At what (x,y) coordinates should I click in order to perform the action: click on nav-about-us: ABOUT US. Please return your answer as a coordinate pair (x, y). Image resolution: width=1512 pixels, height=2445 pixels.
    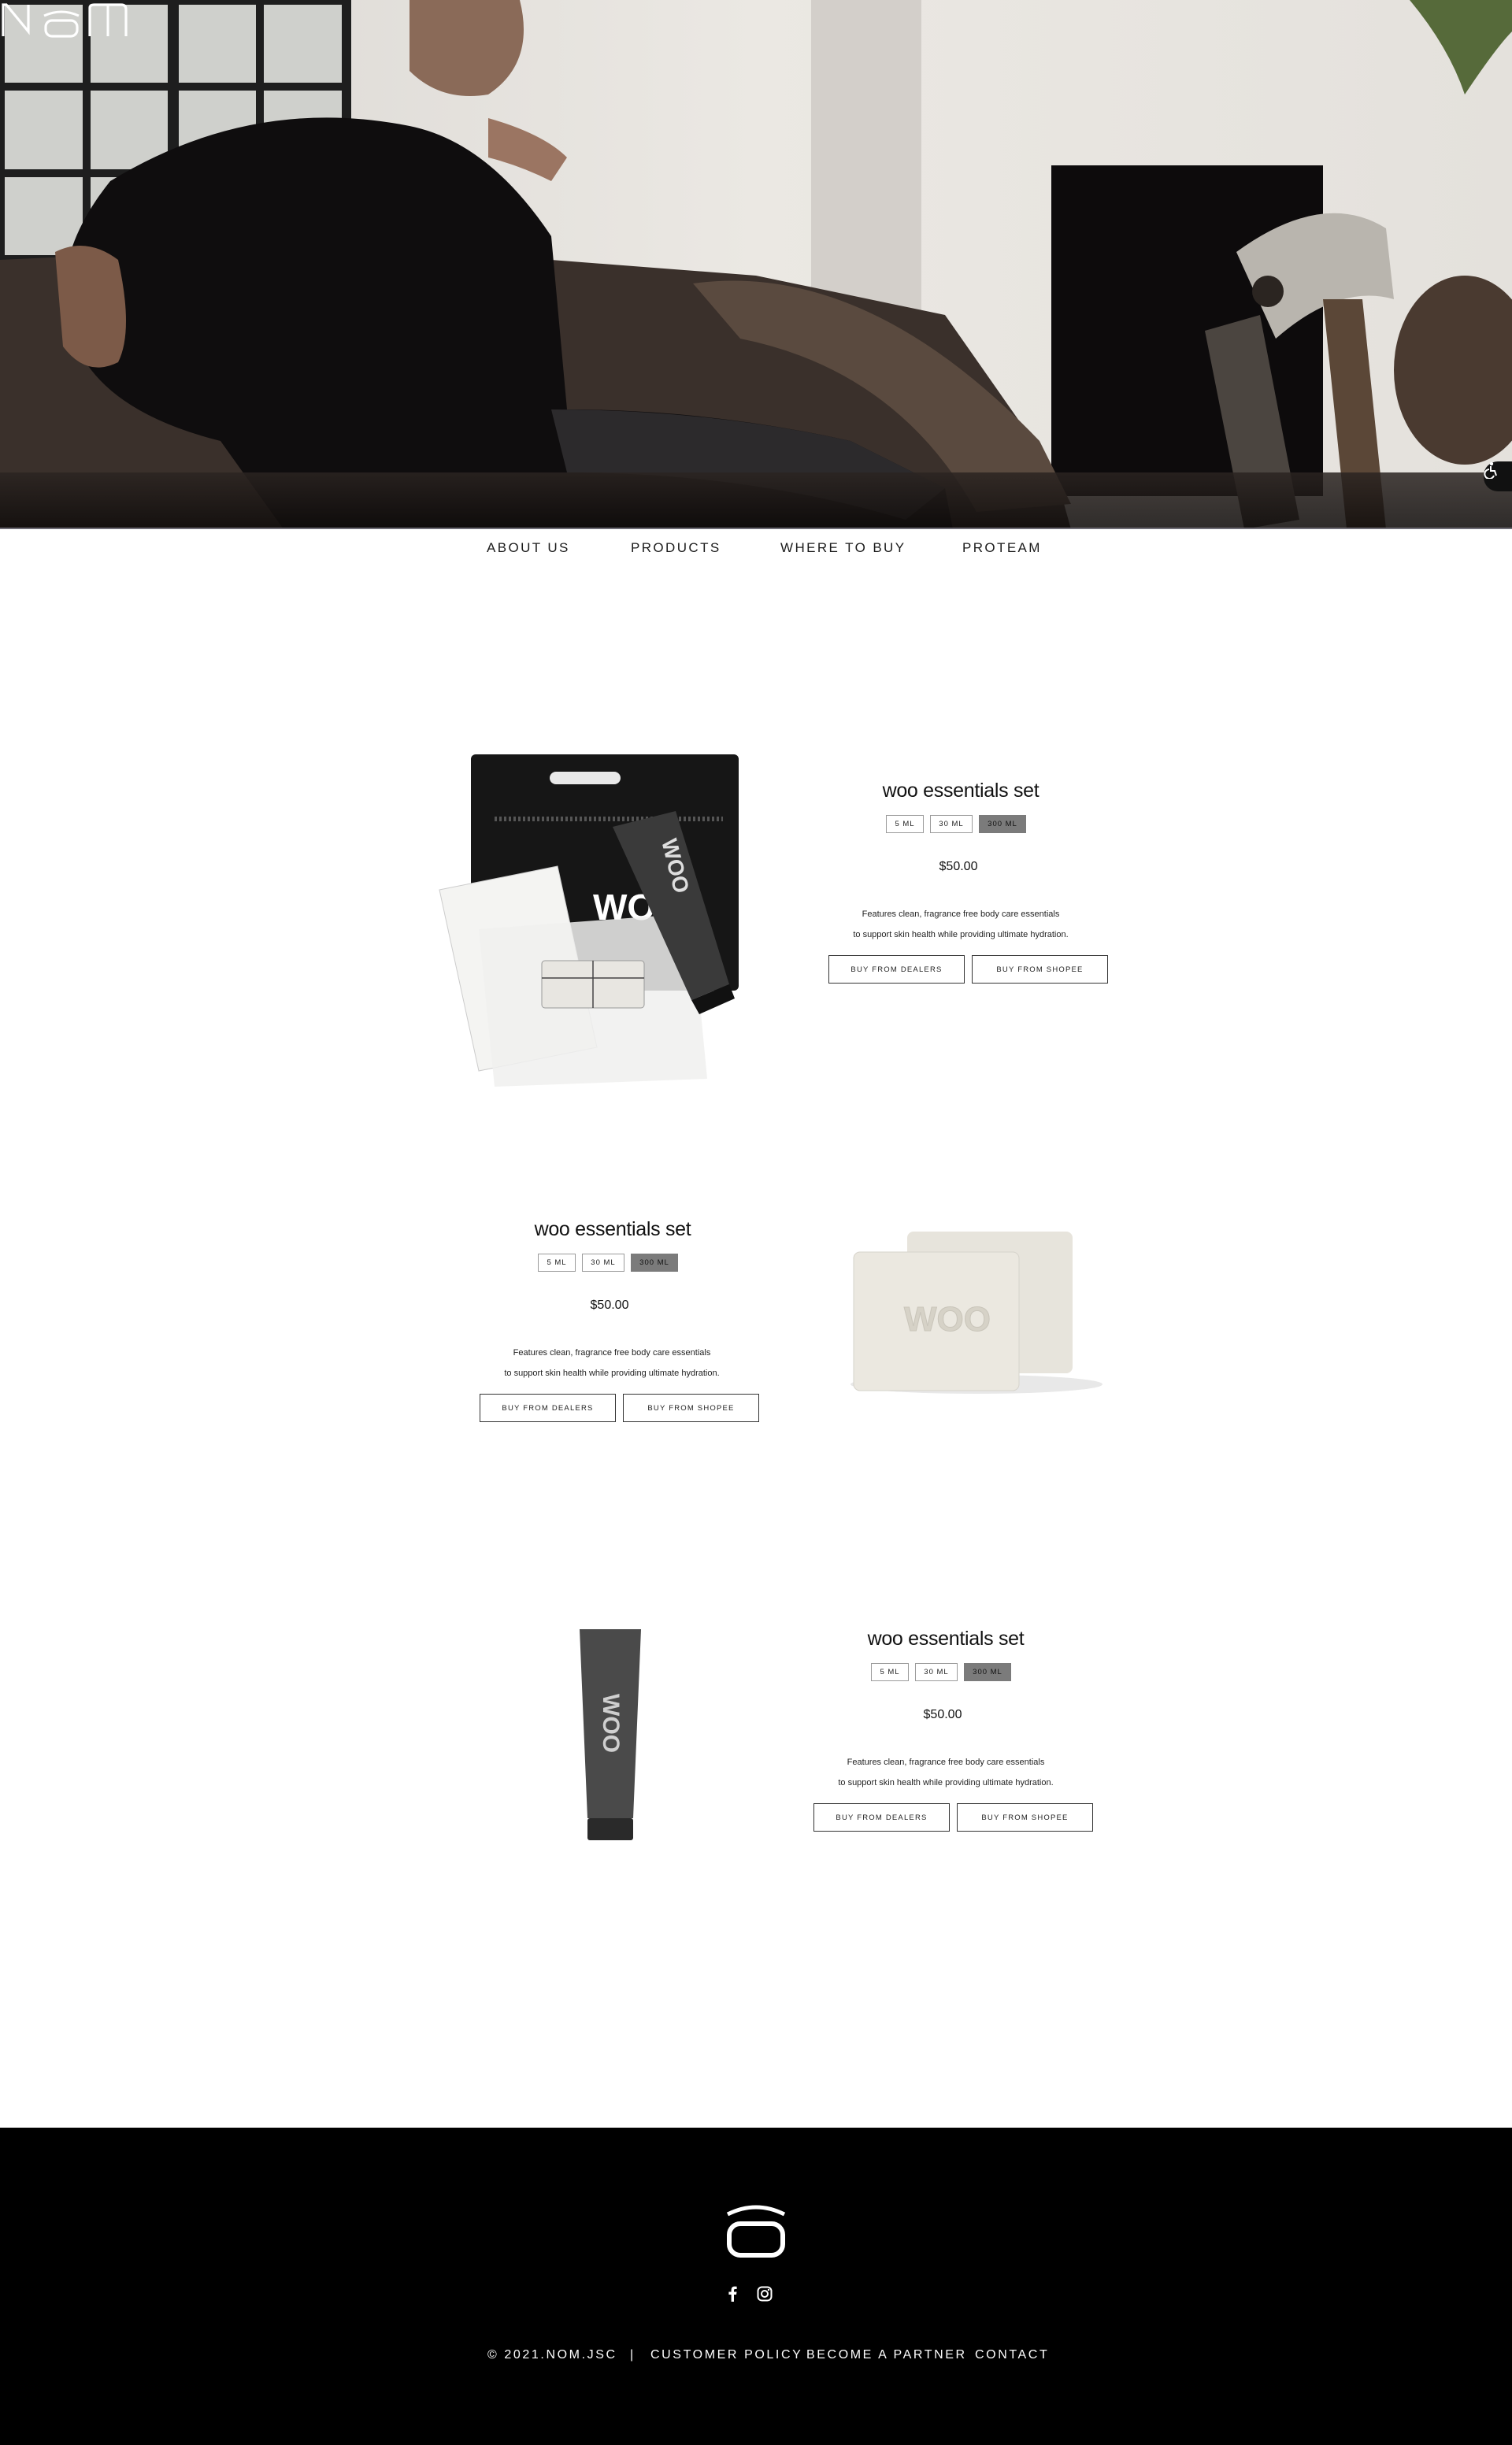
    Looking at the image, I should click on (528, 548).